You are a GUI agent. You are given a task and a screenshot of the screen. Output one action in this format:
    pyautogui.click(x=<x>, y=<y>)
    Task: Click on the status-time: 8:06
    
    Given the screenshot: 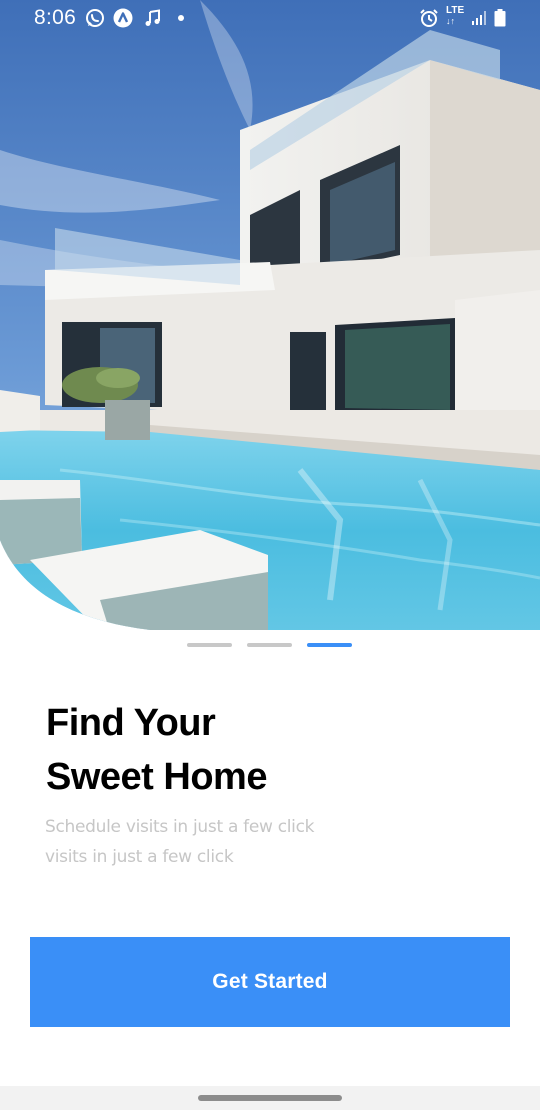 What is the action you would take?
    pyautogui.click(x=55, y=17)
    